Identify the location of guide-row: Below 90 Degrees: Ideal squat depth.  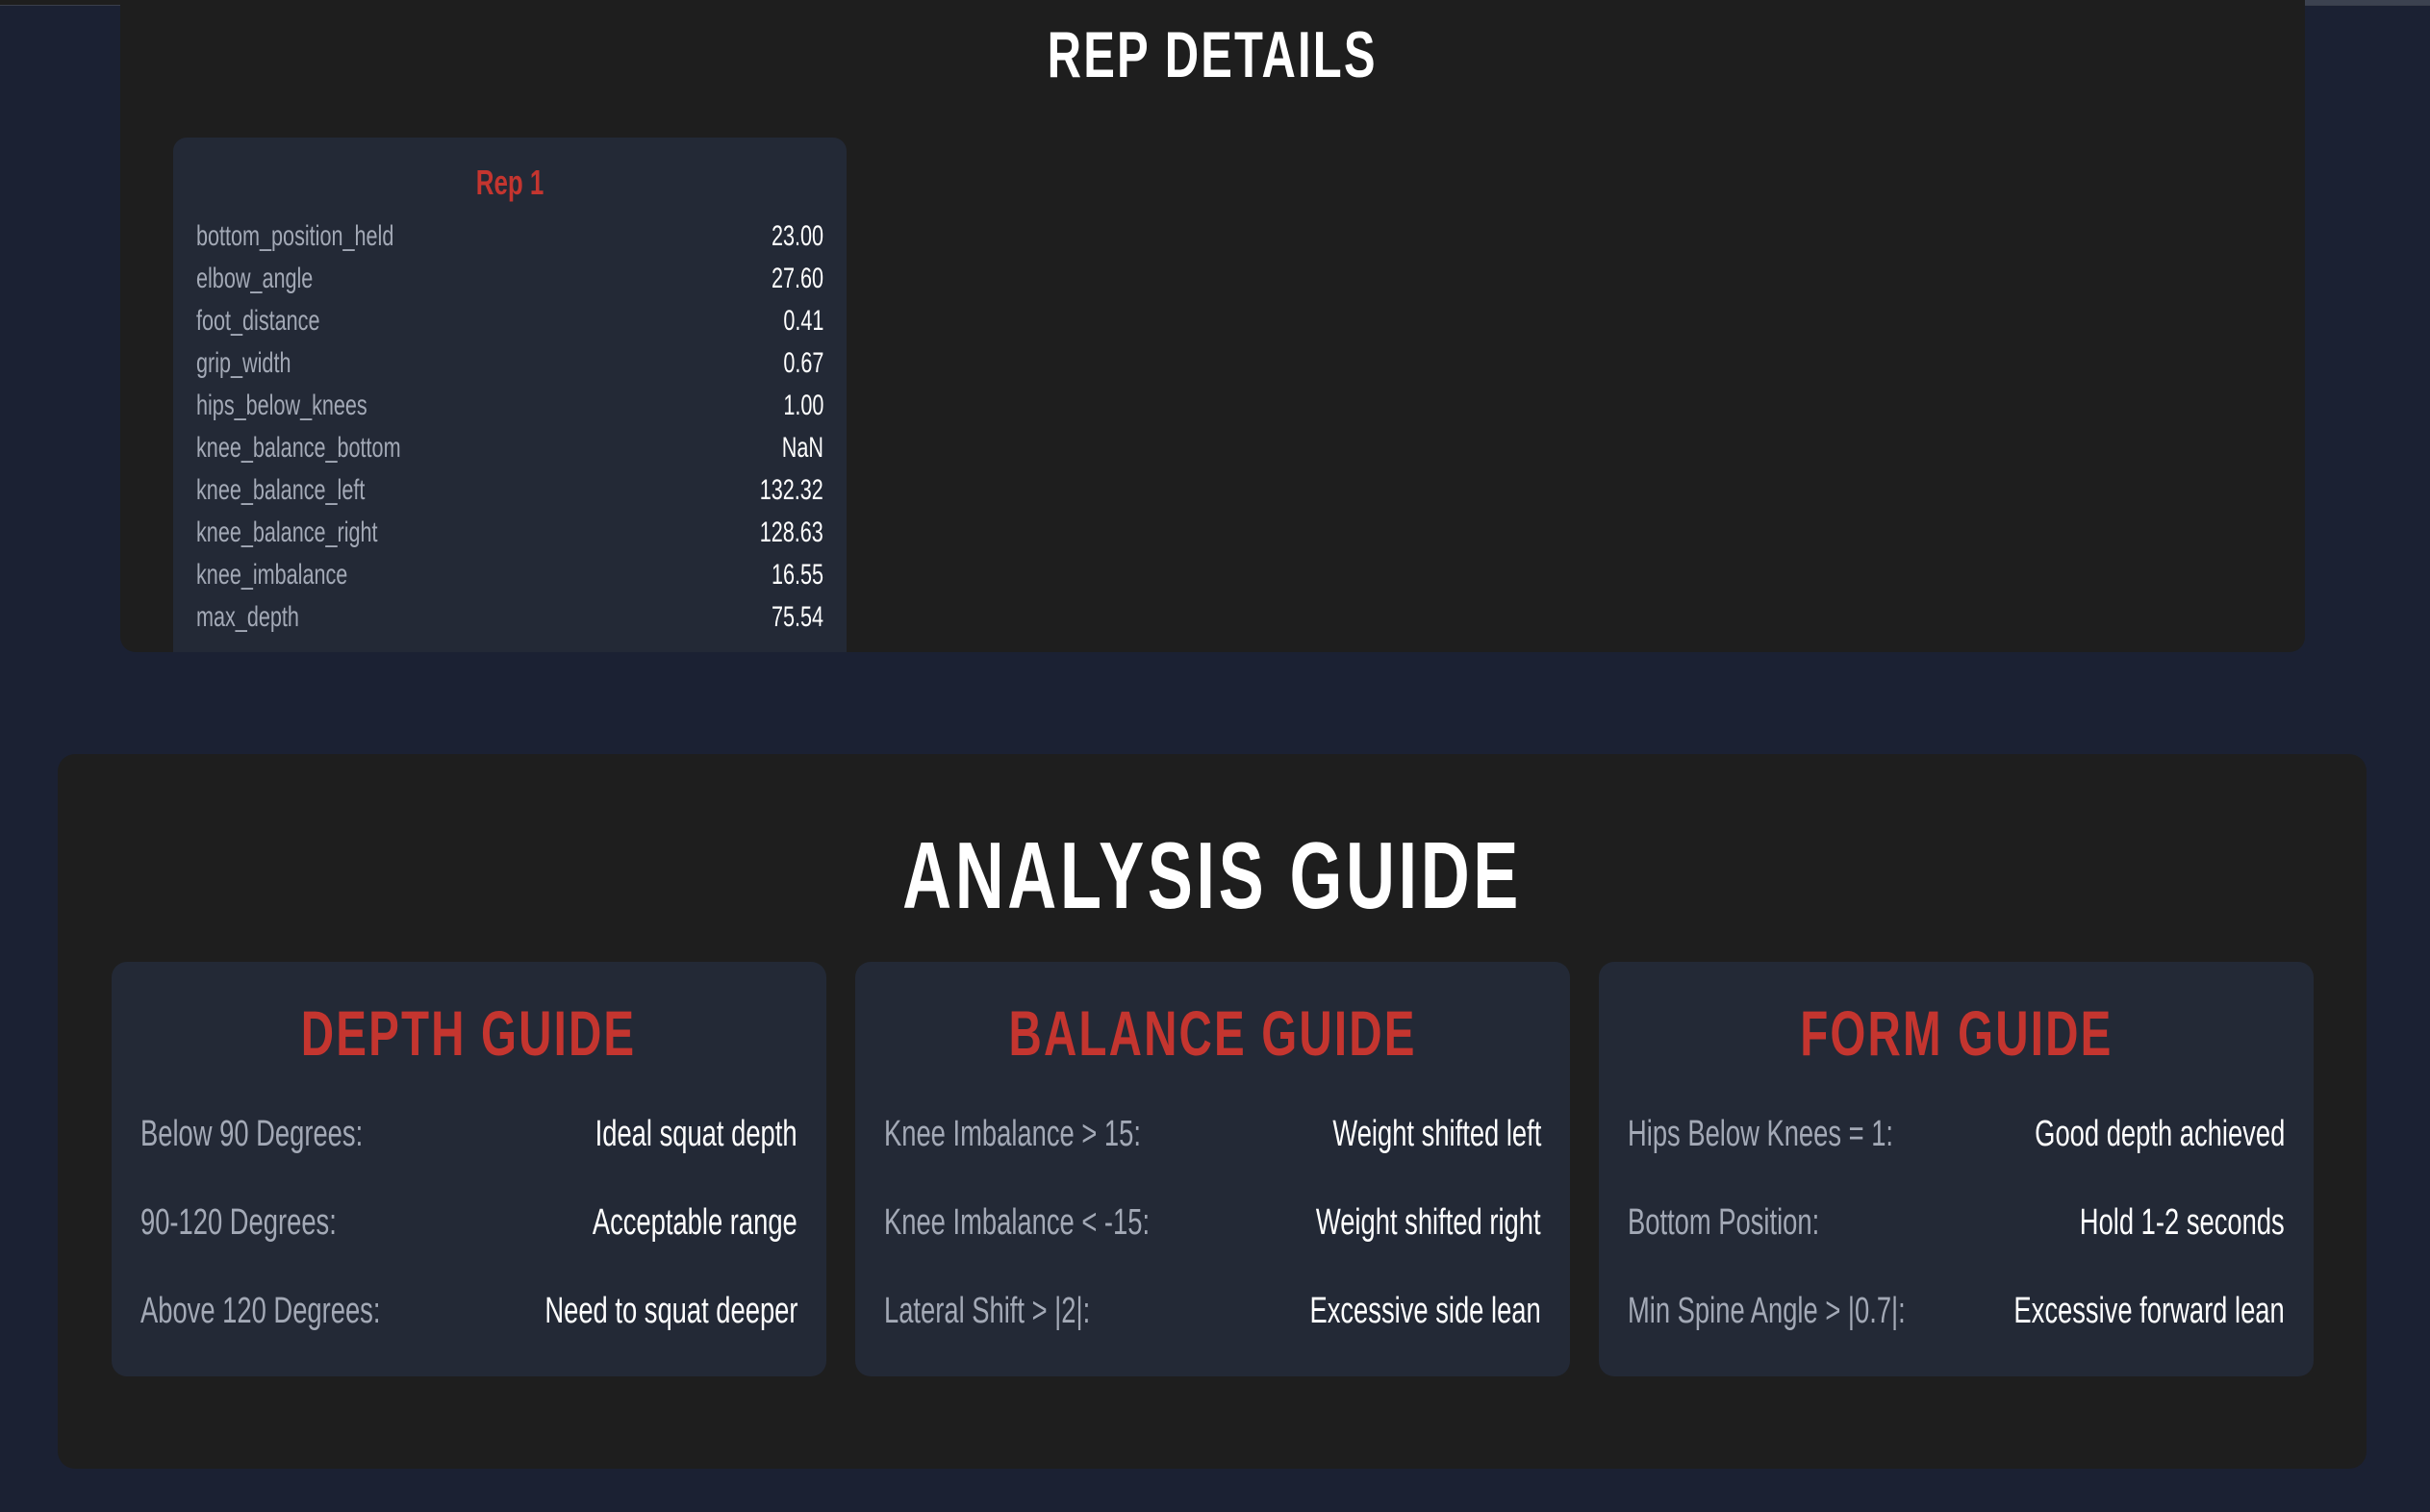
(468, 1138).